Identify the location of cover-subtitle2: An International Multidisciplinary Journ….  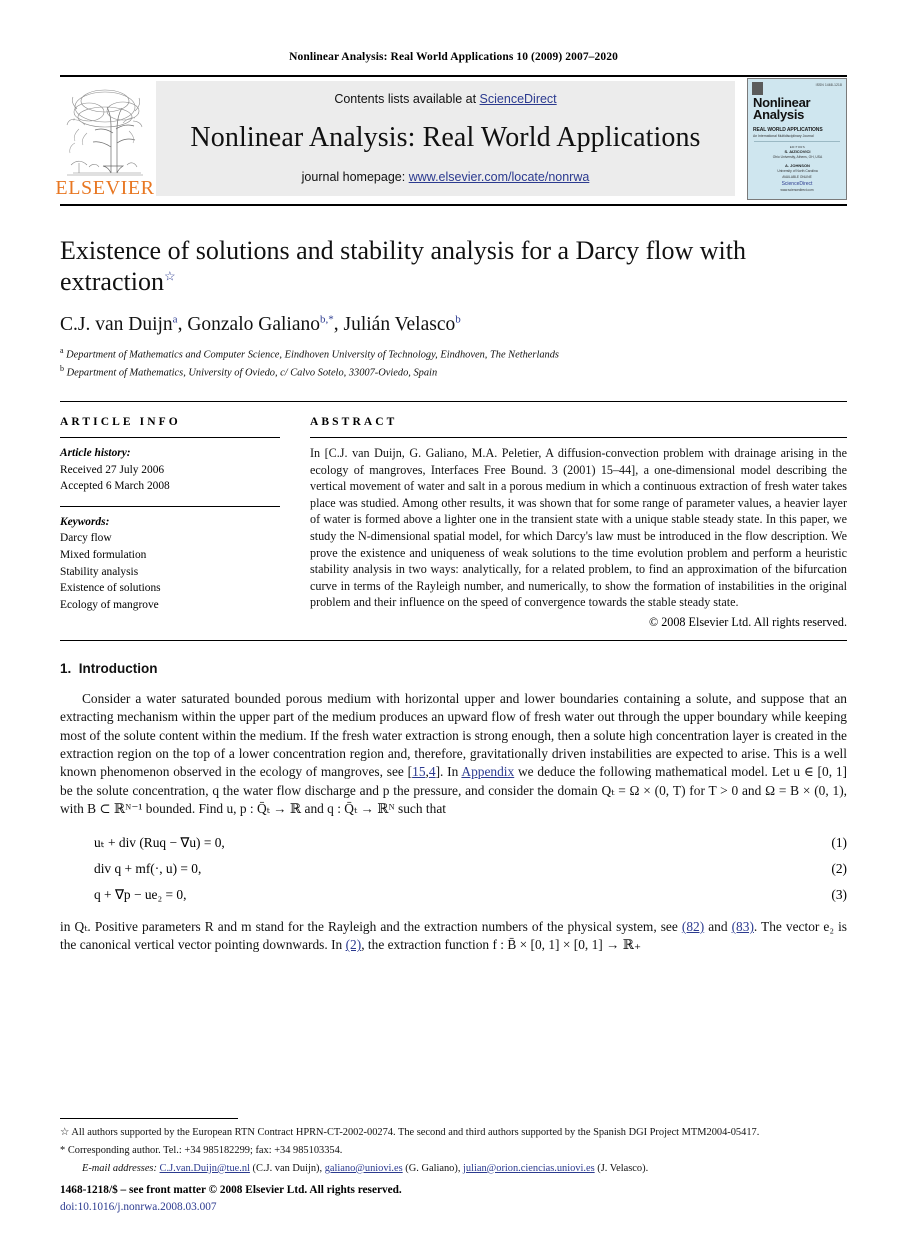
(783, 135).